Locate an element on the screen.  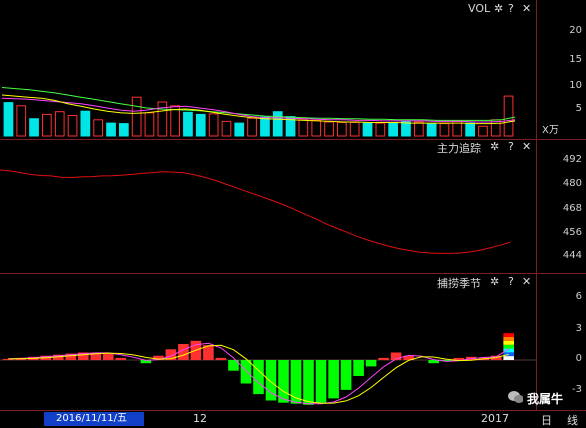
catch-season-help-icon: ? is located at coordinates (511, 281).